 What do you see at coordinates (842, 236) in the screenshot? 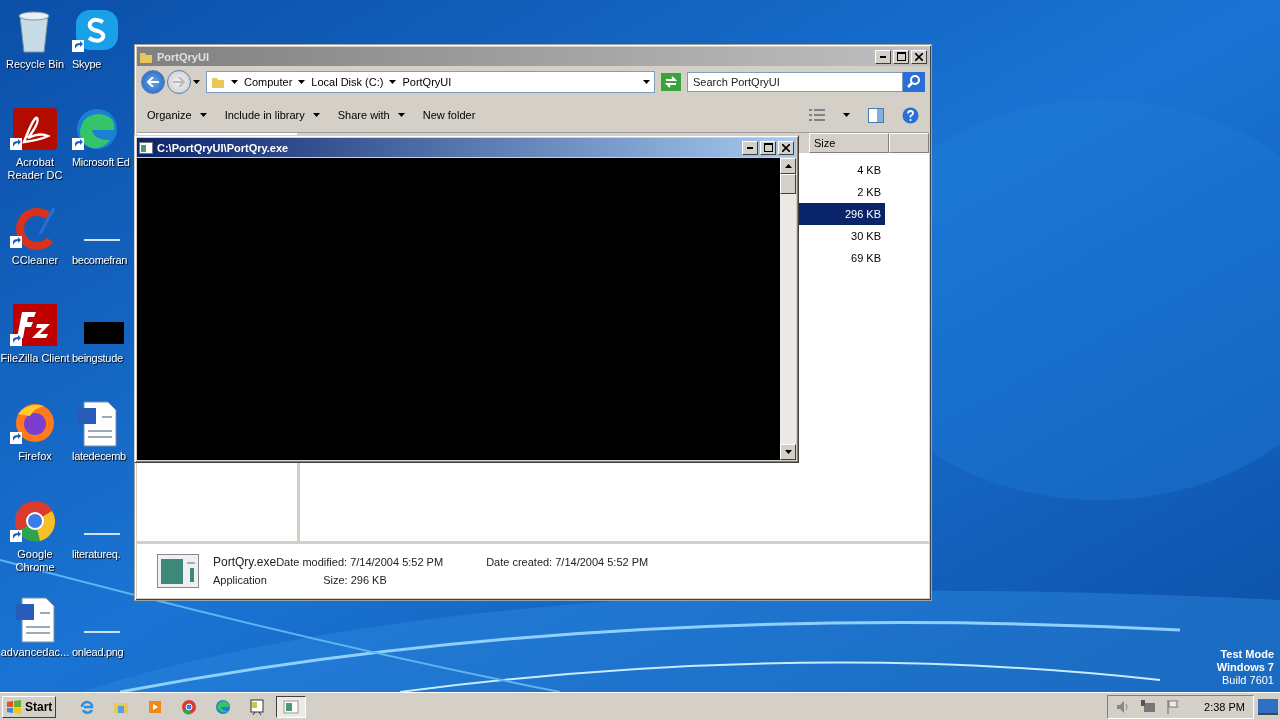
I see `size-cell: 30 KB` at bounding box center [842, 236].